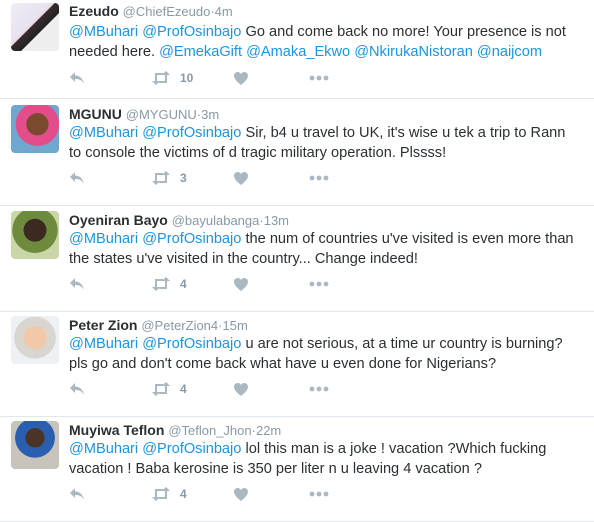 Image resolution: width=594 pixels, height=522 pixels. I want to click on retweet-button: 10, so click(172, 78).